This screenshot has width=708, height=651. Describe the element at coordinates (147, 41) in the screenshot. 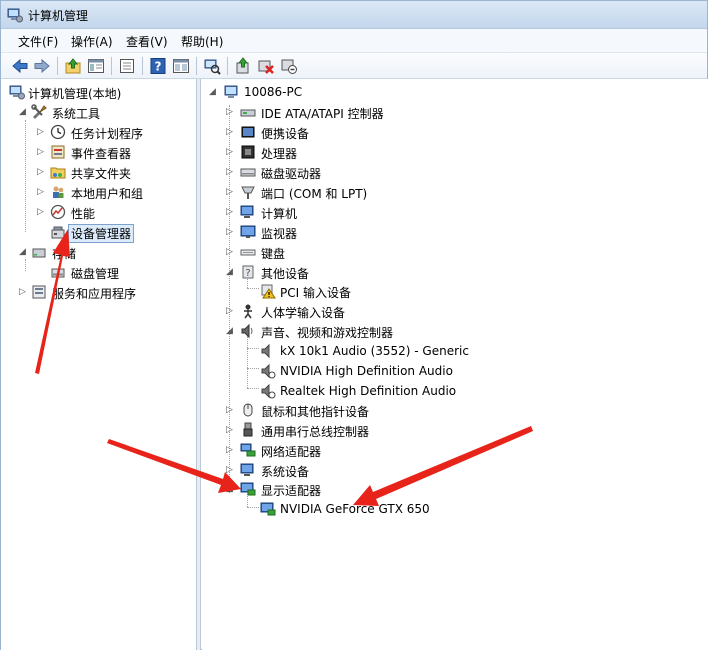

I see `menu-view: 查看(V)` at that location.